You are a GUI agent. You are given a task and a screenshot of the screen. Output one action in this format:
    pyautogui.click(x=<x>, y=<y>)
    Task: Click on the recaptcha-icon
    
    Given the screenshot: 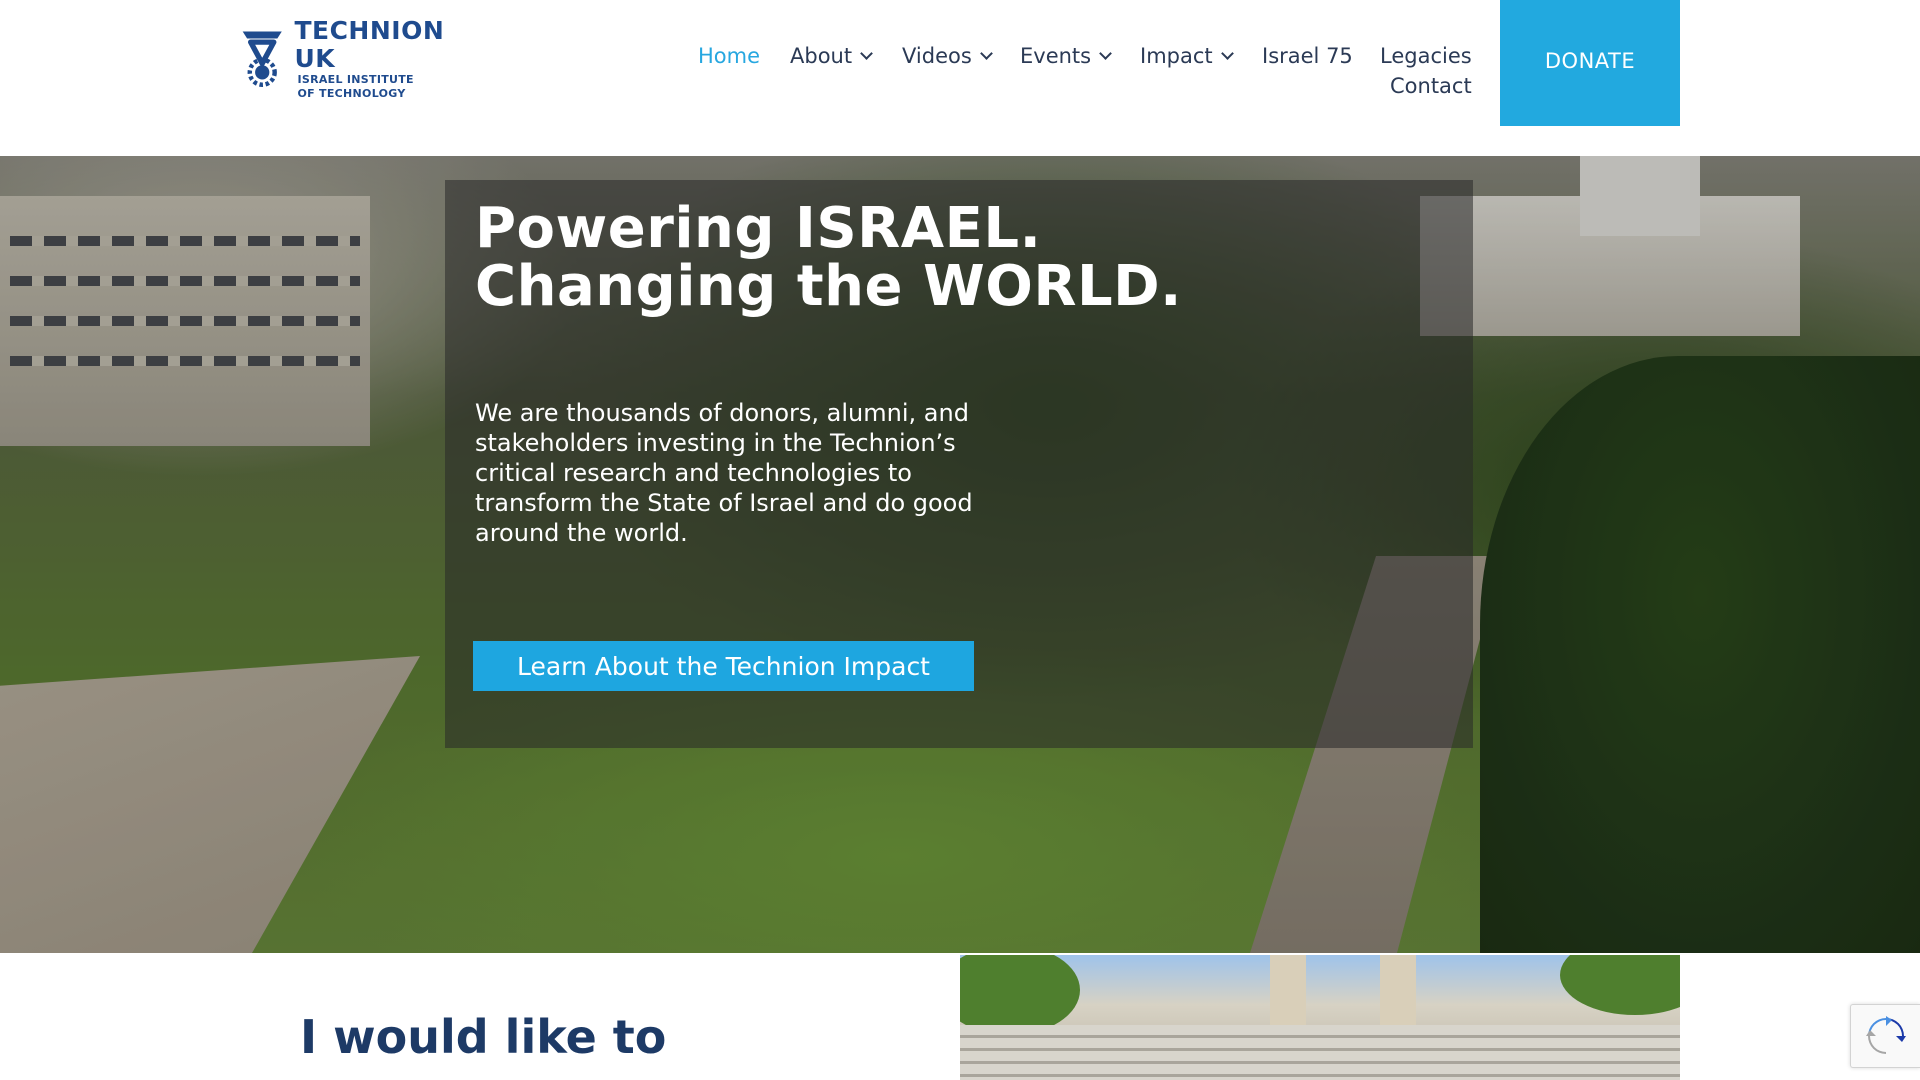 What is the action you would take?
    pyautogui.click(x=1885, y=1035)
    